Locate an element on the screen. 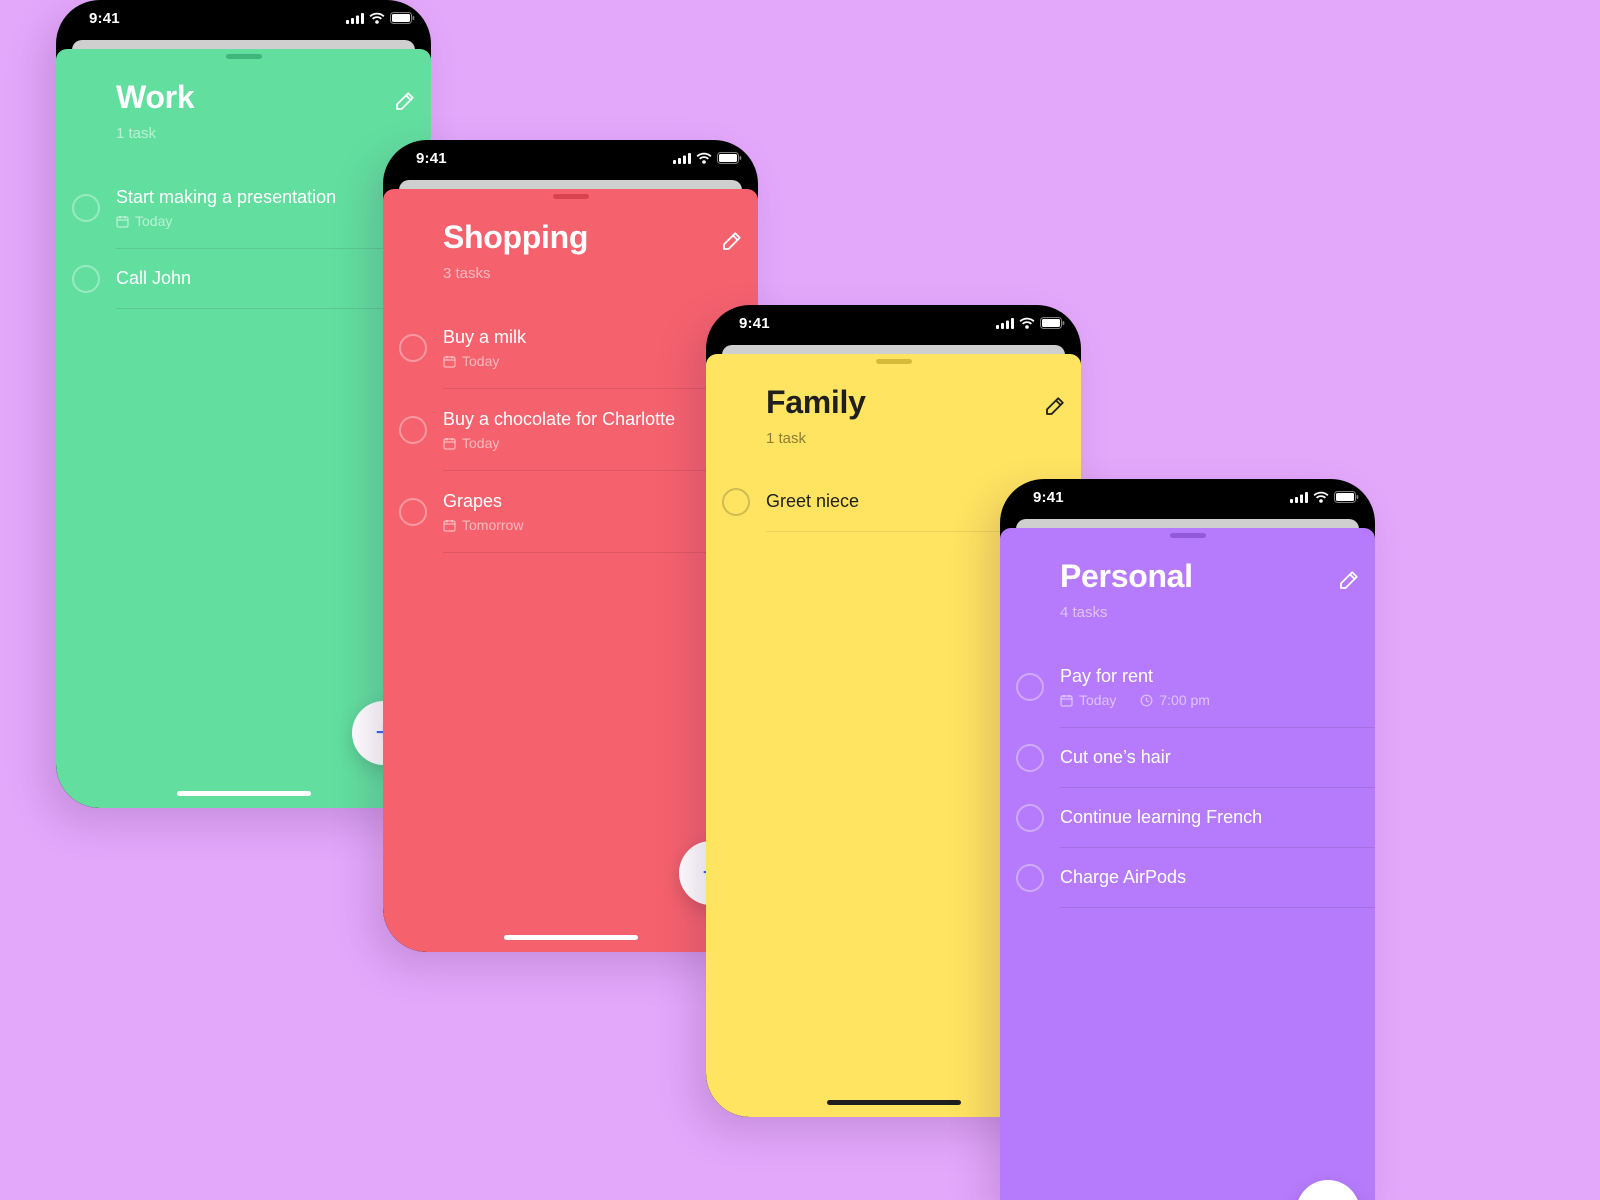 The height and width of the screenshot is (1200, 1600). list-item: Charge AirPods is located at coordinates (1187, 878).